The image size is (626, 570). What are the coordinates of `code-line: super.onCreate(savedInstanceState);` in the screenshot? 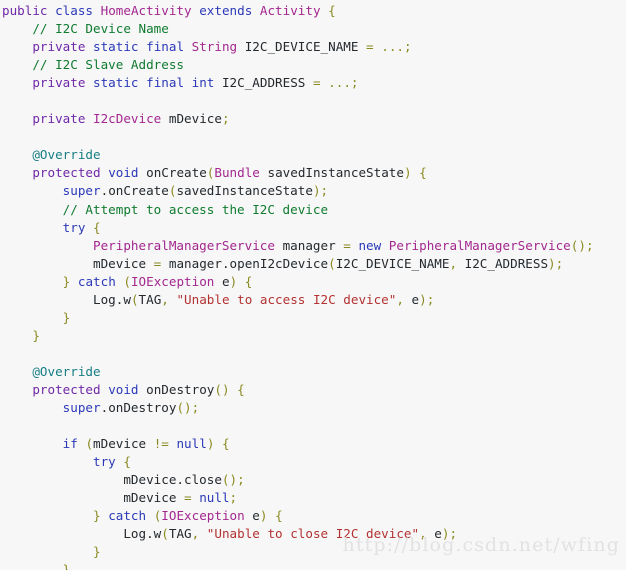 It's located at (313, 191).